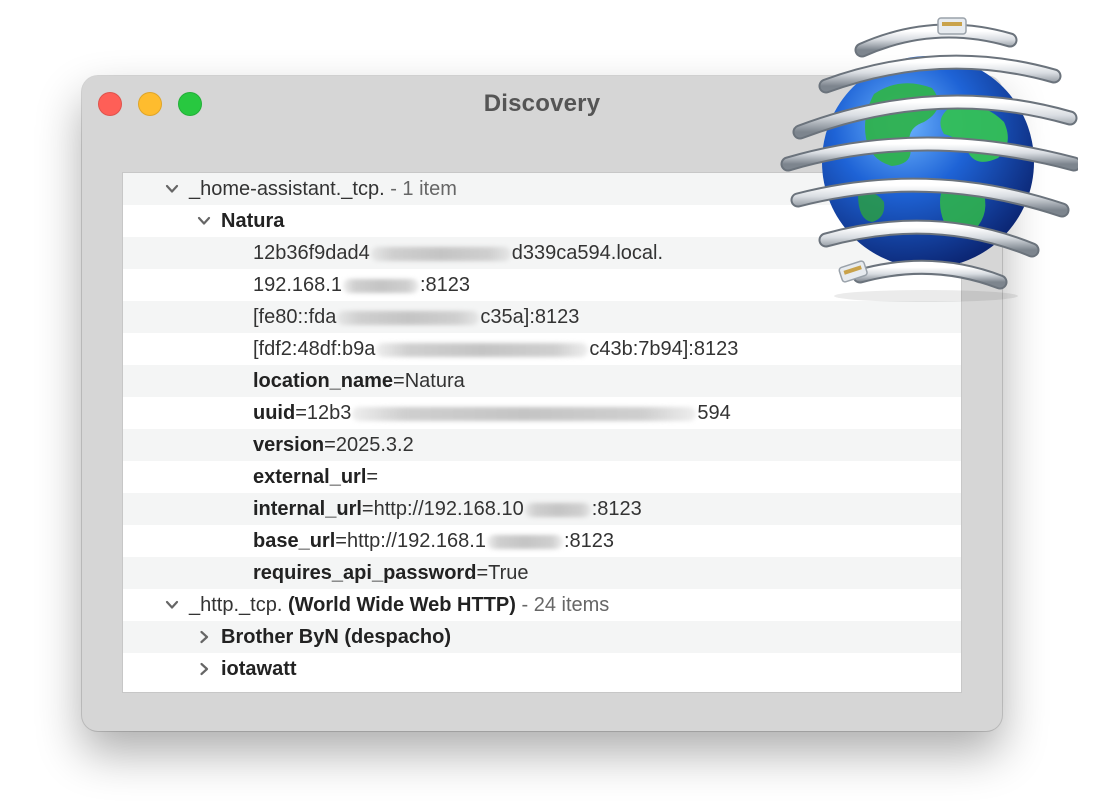 Image resolution: width=1114 pixels, height=805 pixels. Describe the element at coordinates (542, 445) in the screenshot. I see `txt-record-version: version=2025.3.2` at that location.